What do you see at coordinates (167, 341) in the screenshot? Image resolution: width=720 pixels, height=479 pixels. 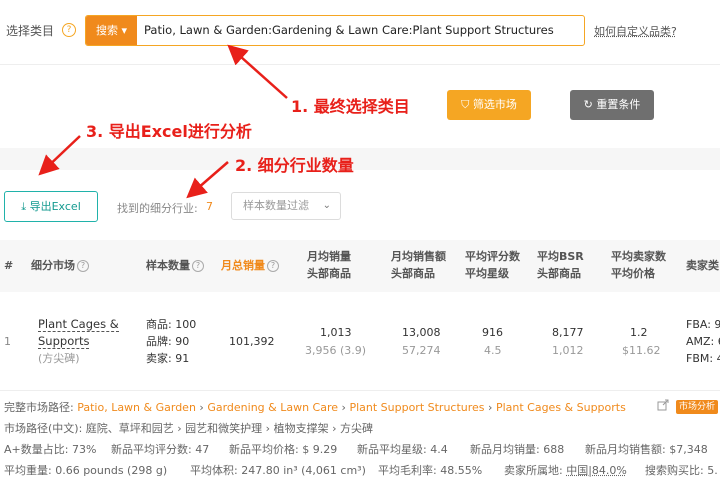 I see `brands-count: 品牌: 90` at bounding box center [167, 341].